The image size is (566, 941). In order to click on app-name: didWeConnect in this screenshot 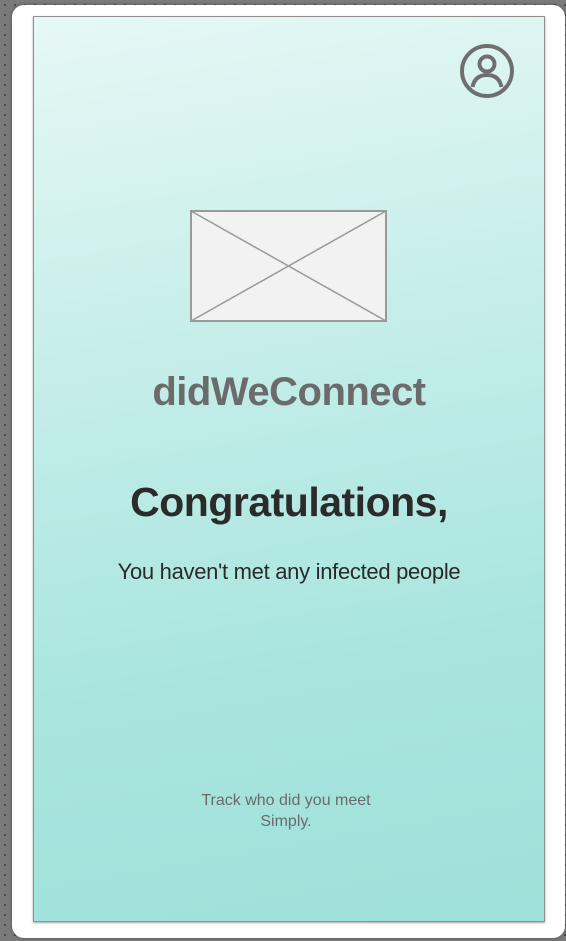, I will do `click(289, 392)`.